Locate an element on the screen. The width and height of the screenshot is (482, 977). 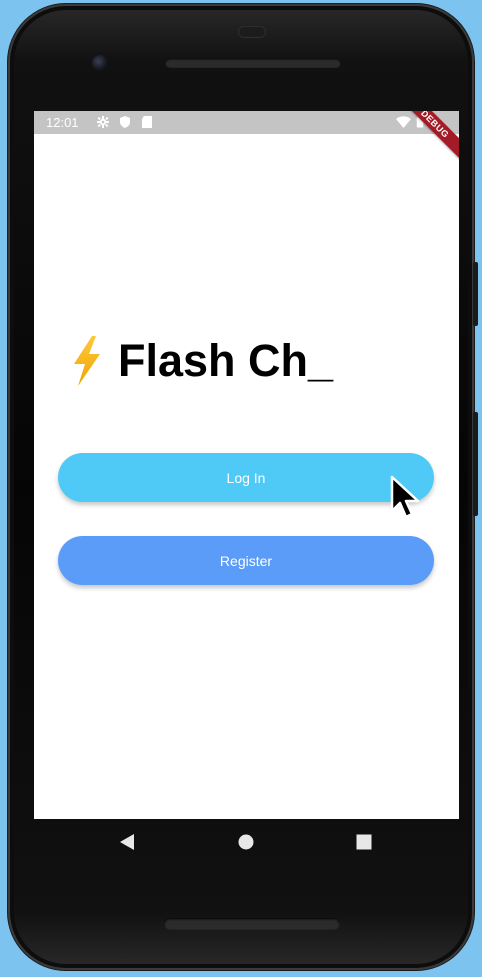
navigation-bar is located at coordinates (246, 843).